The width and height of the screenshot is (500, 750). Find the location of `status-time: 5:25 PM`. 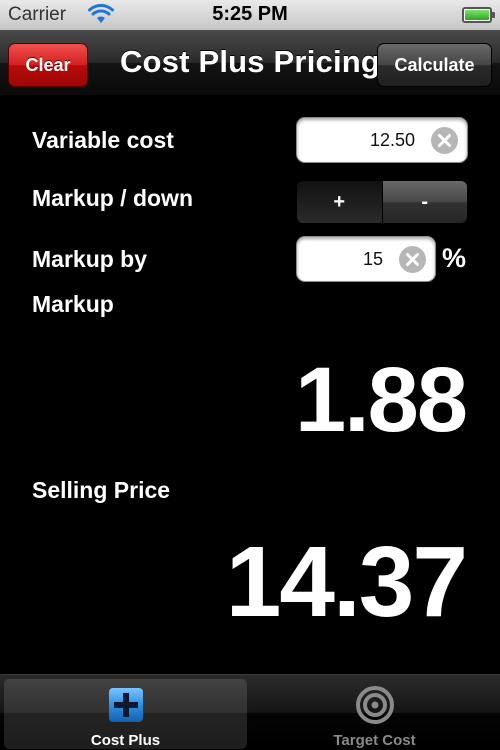

status-time: 5:25 PM is located at coordinates (250, 14).